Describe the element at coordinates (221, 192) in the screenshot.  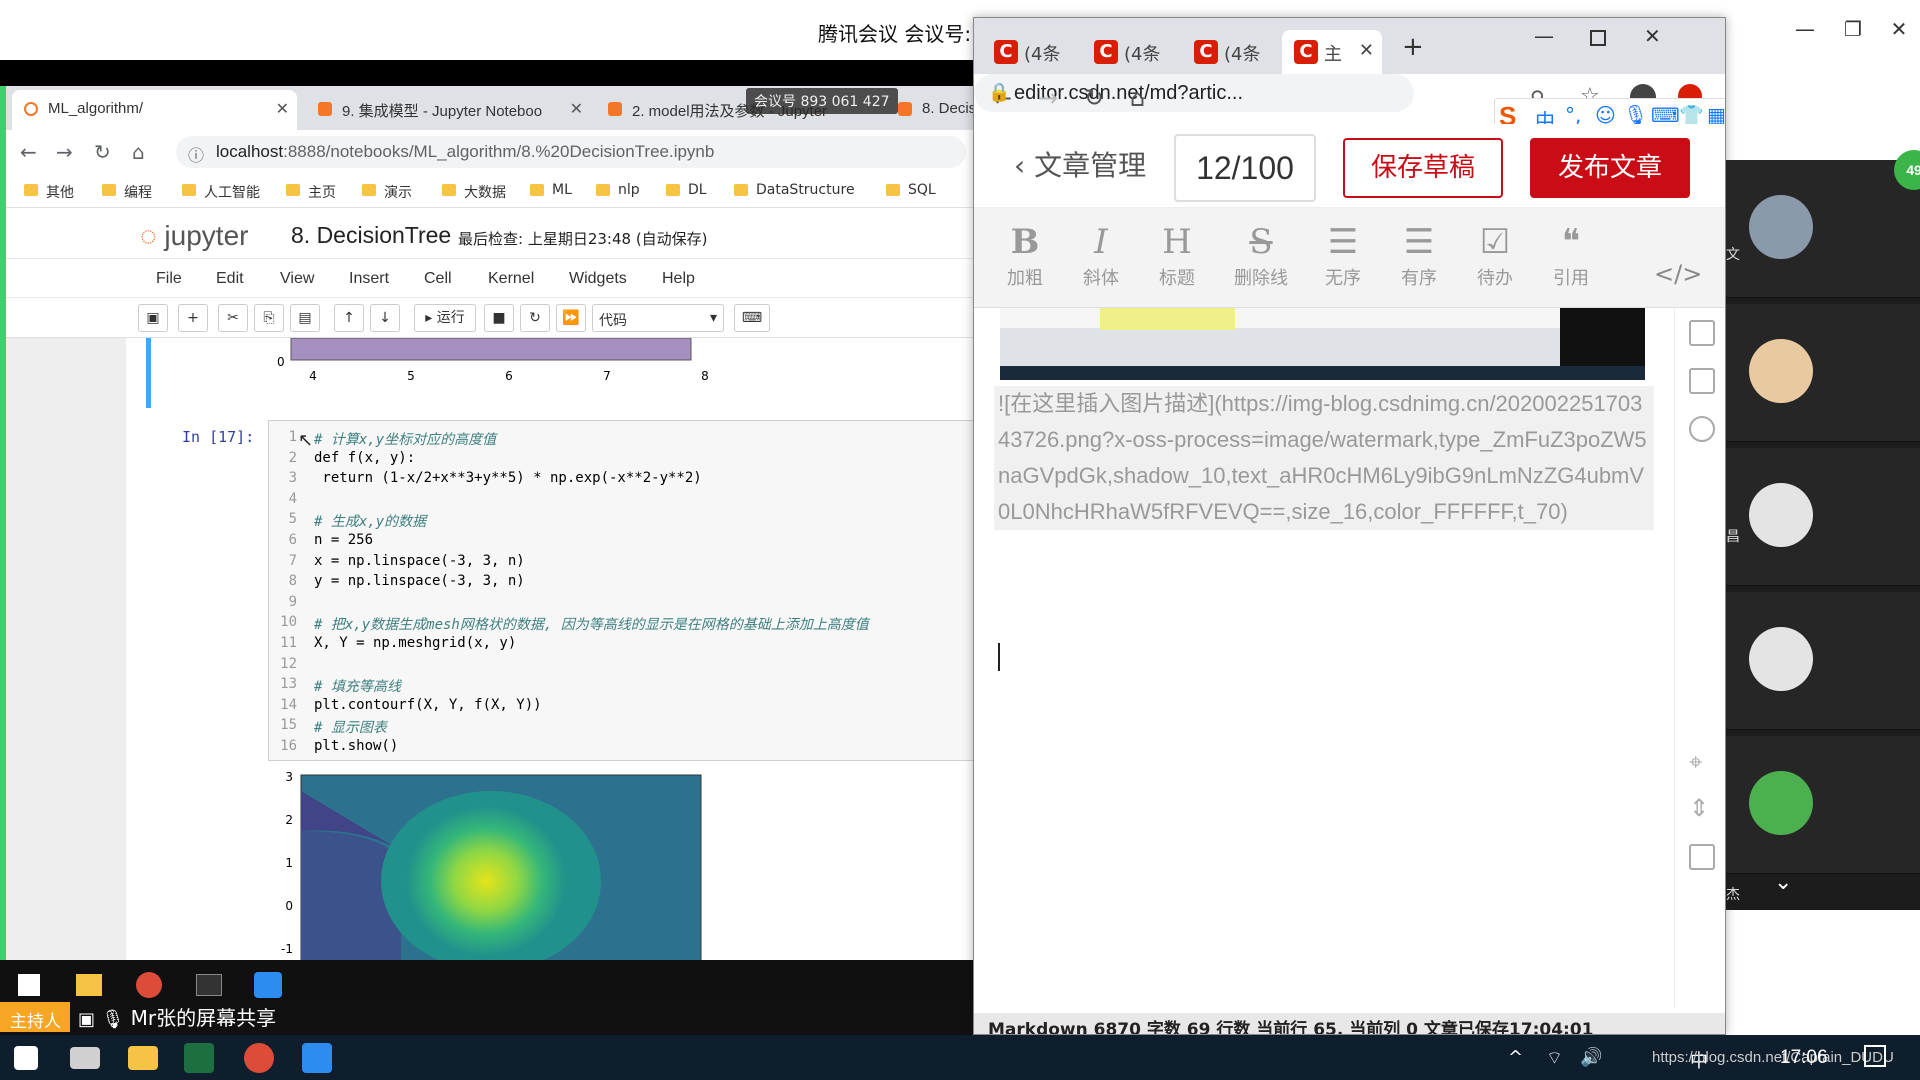
I see `bookmark-folder: 人工智能` at that location.